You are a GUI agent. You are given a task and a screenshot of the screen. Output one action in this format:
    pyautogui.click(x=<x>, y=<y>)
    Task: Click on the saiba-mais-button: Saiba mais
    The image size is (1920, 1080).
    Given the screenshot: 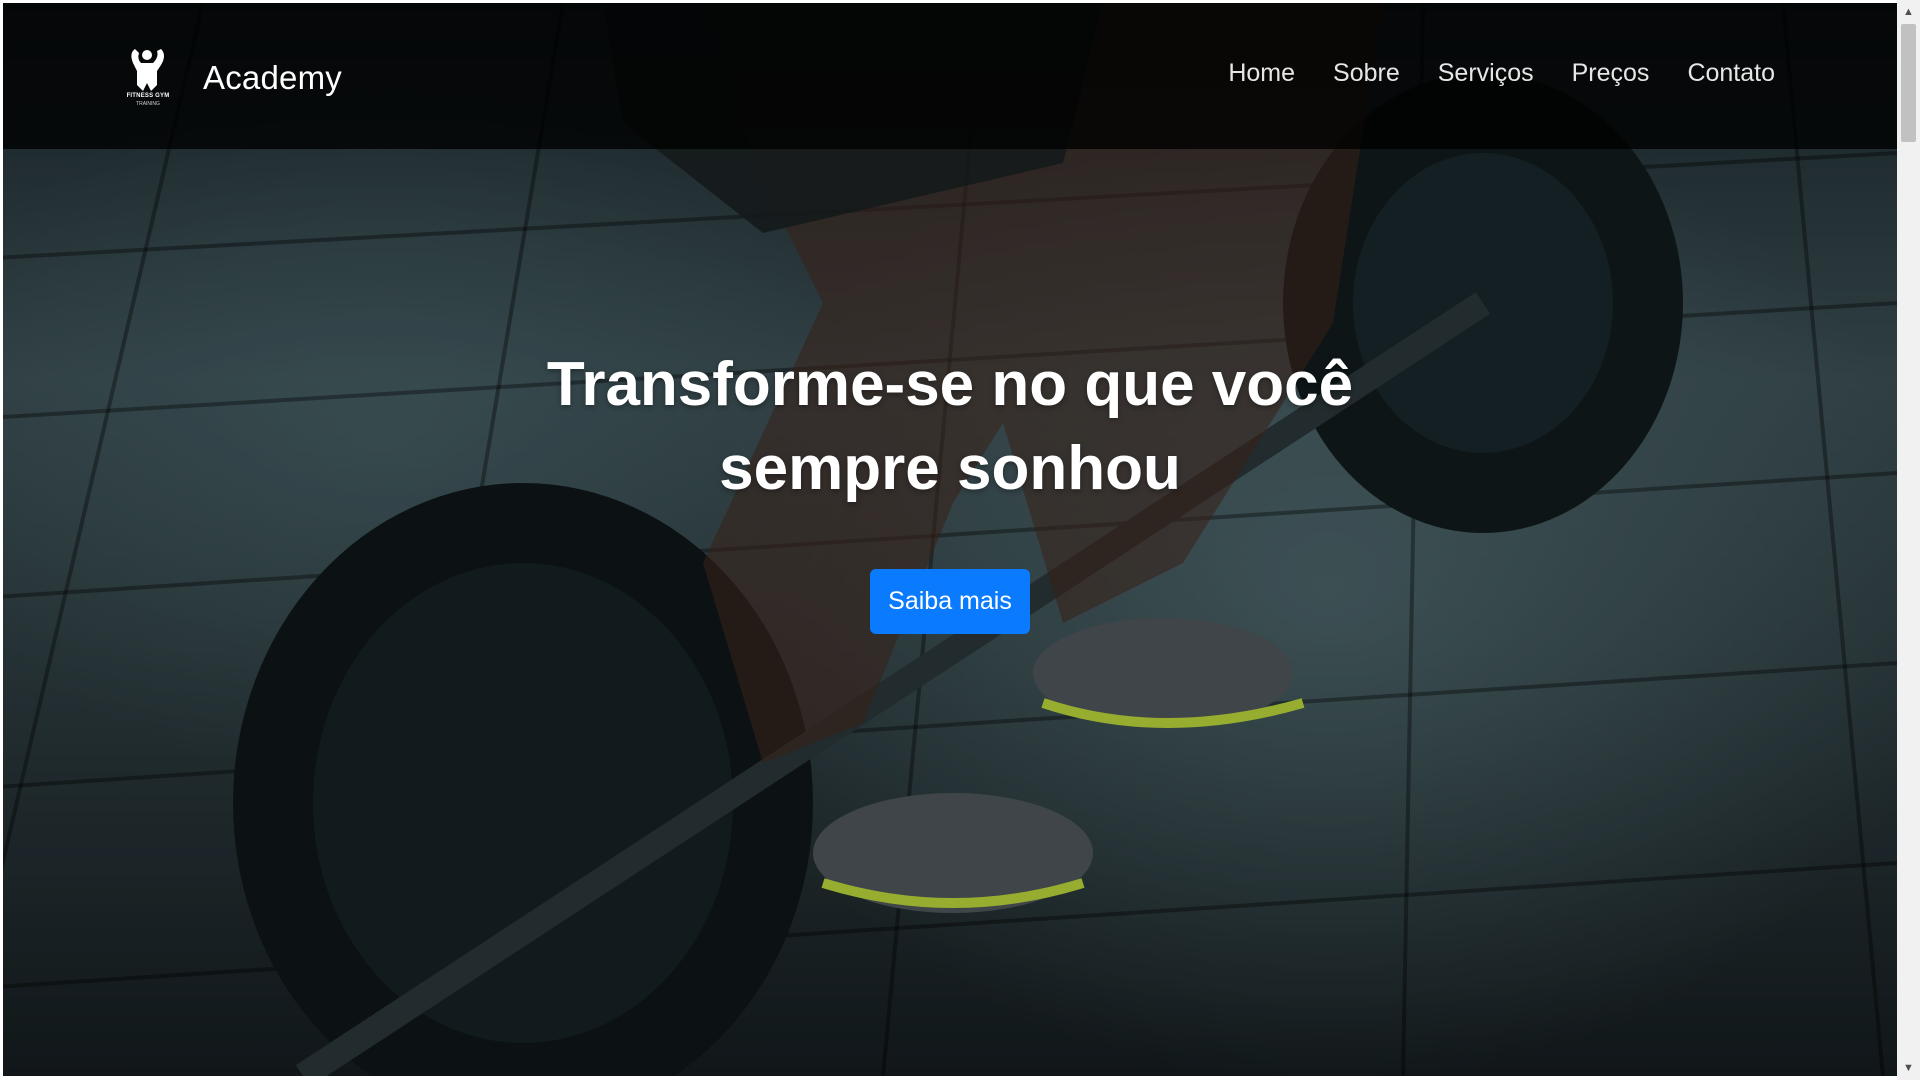 What is the action you would take?
    pyautogui.click(x=950, y=601)
    